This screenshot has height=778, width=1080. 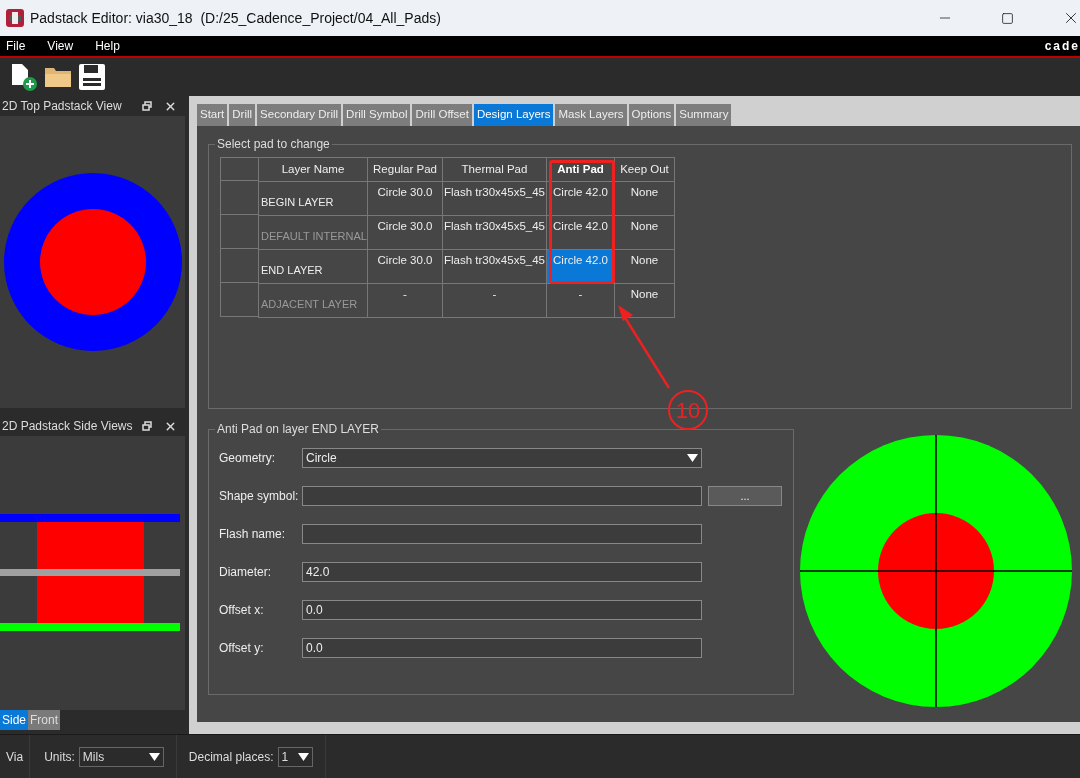 I want to click on tab: Drill Symbol, so click(x=377, y=115).